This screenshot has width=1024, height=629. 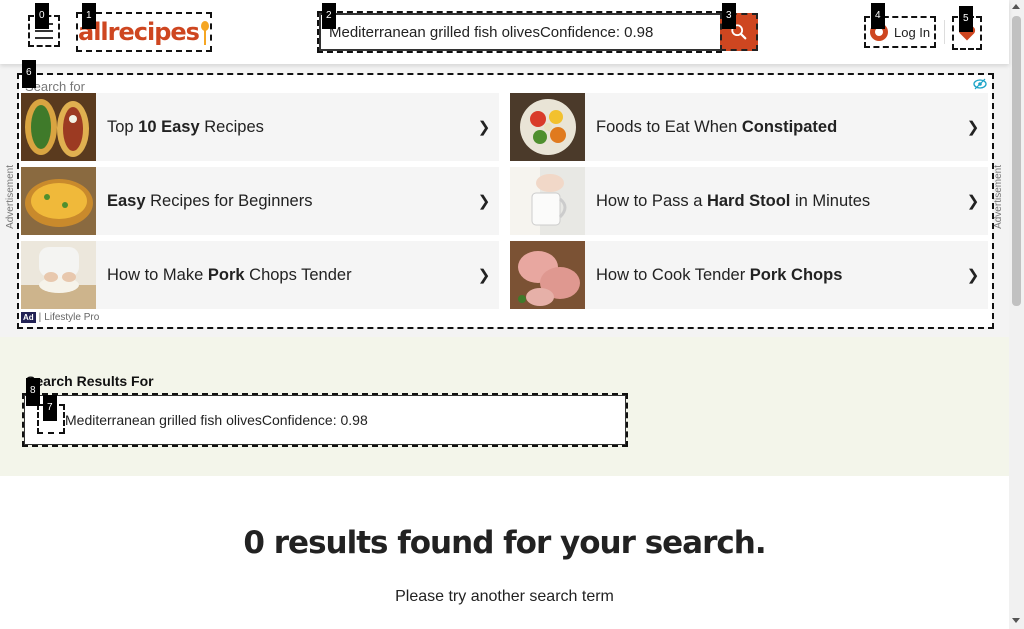 I want to click on ad-item-text: Easy Recipes for Beginners, so click(x=210, y=200).